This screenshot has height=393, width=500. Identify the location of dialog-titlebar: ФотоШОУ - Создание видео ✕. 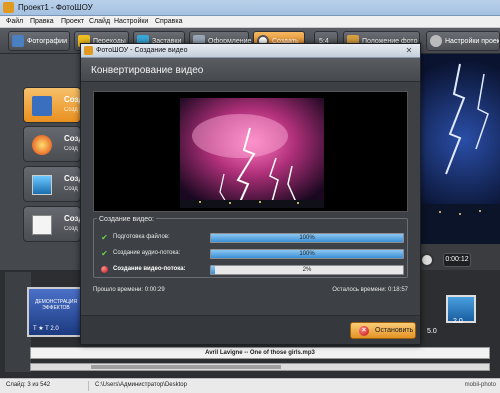
(250, 51).